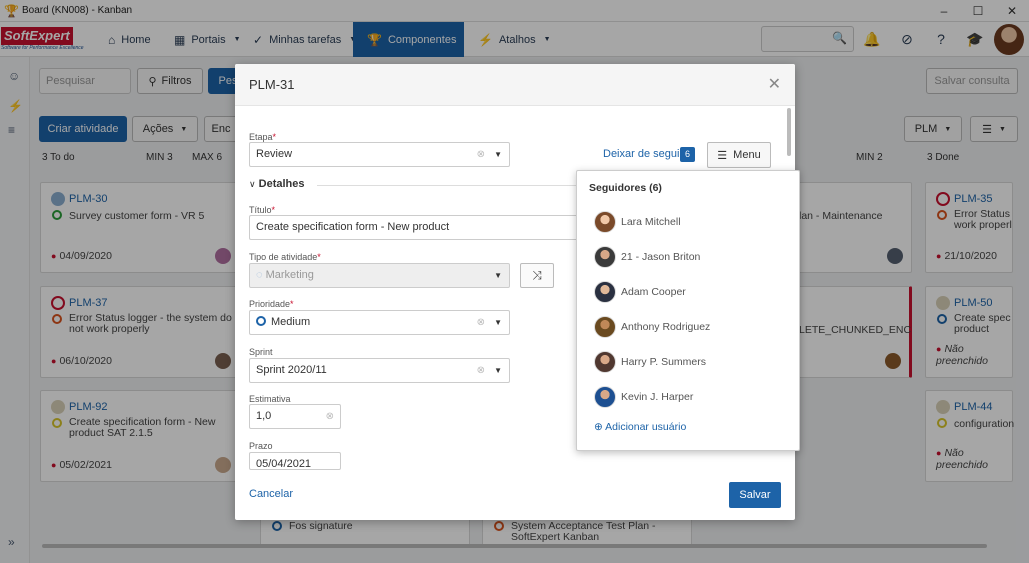  What do you see at coordinates (657, 397) in the screenshot?
I see `follower-name: Kevin J. Harper` at bounding box center [657, 397].